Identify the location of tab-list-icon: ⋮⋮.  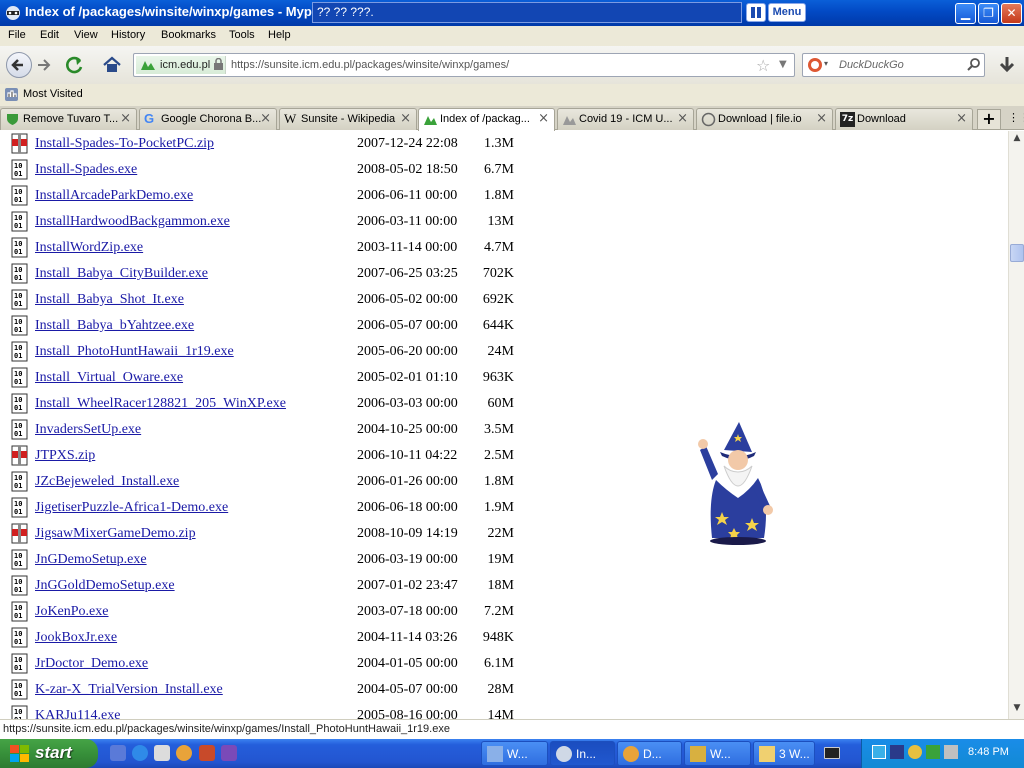
(1016, 117).